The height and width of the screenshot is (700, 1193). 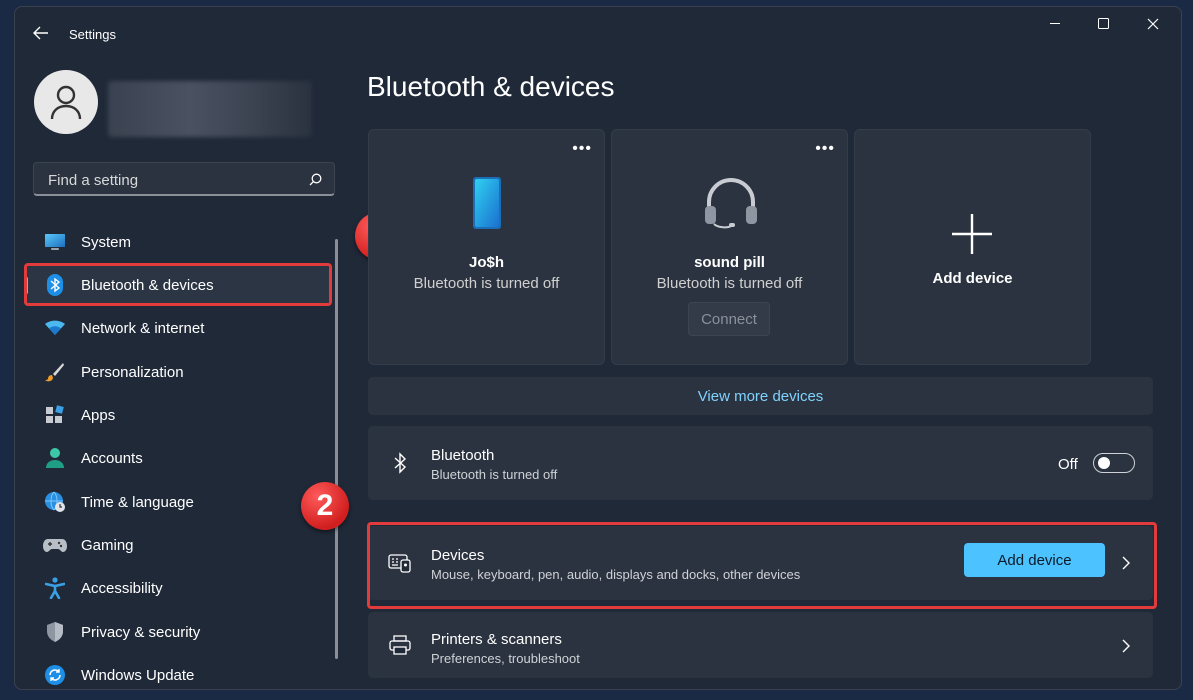 What do you see at coordinates (1126, 646) in the screenshot?
I see `chevron-right-icon` at bounding box center [1126, 646].